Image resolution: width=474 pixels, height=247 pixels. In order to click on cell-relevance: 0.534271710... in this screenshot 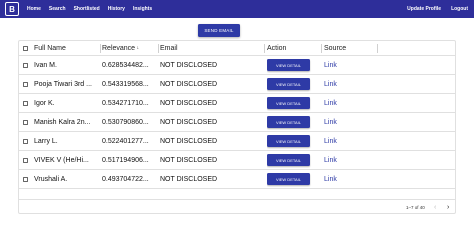, I will do `click(125, 103)`.